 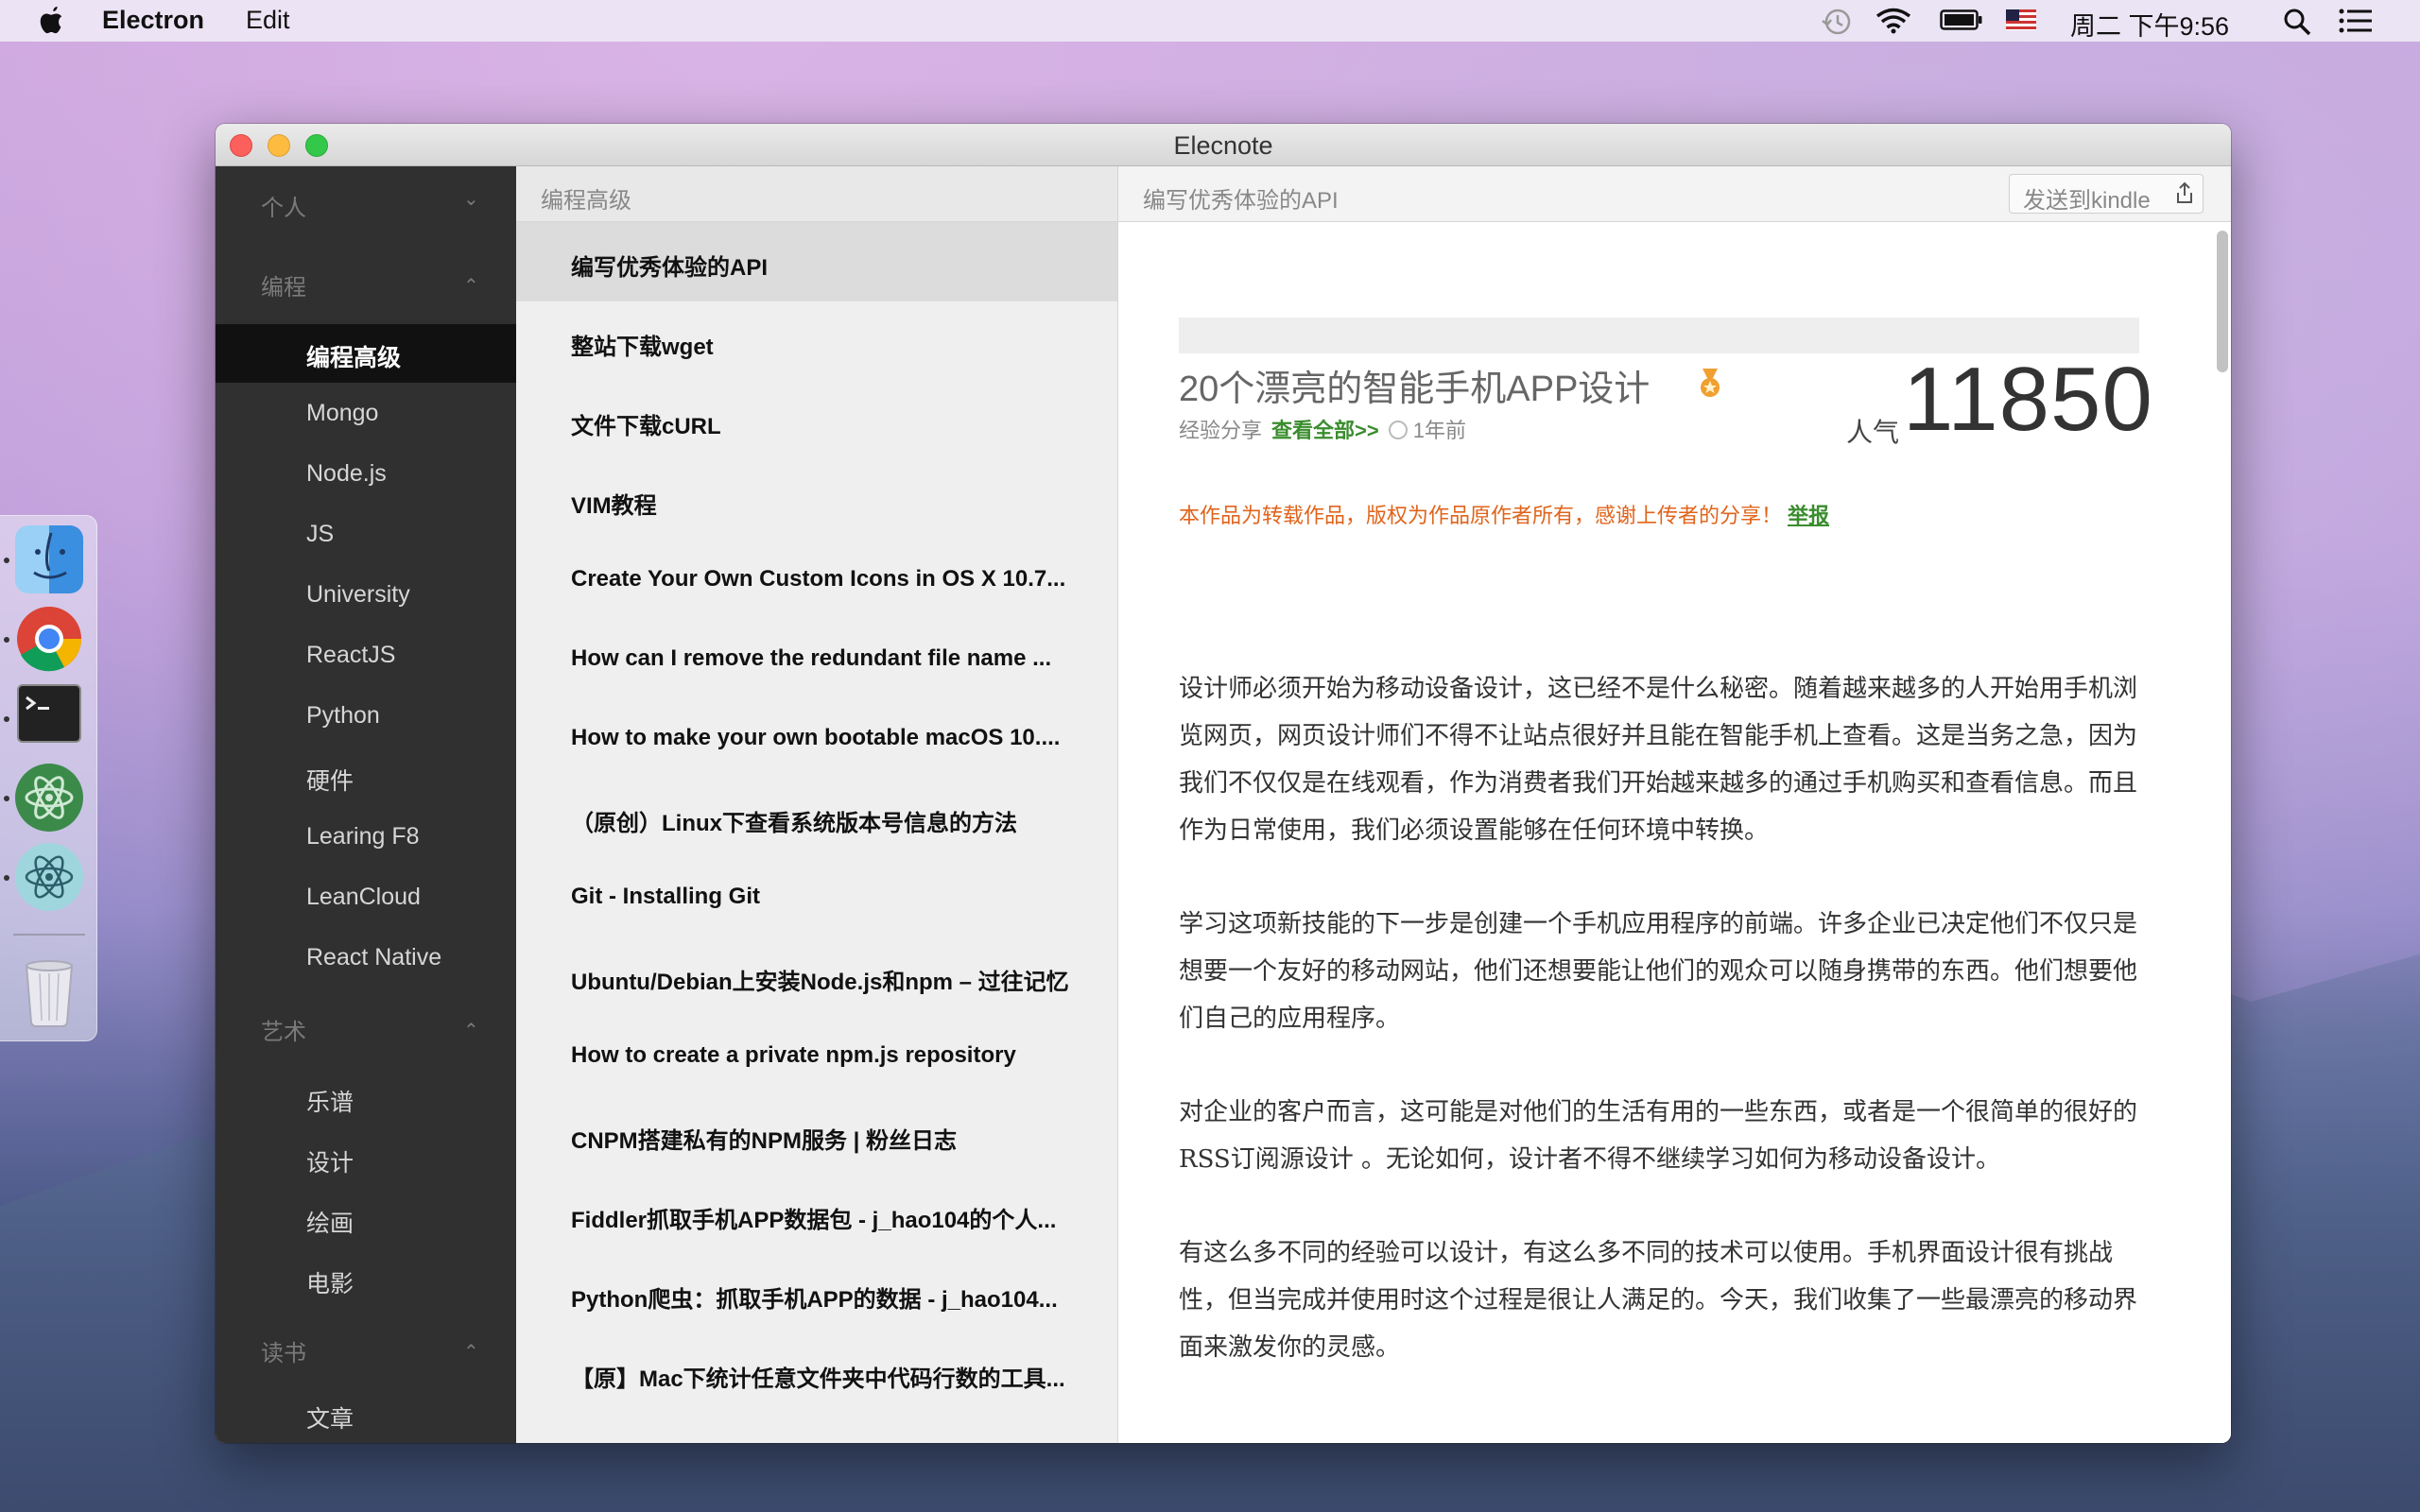 I want to click on sidebar-item-label: Node.js, so click(x=346, y=473).